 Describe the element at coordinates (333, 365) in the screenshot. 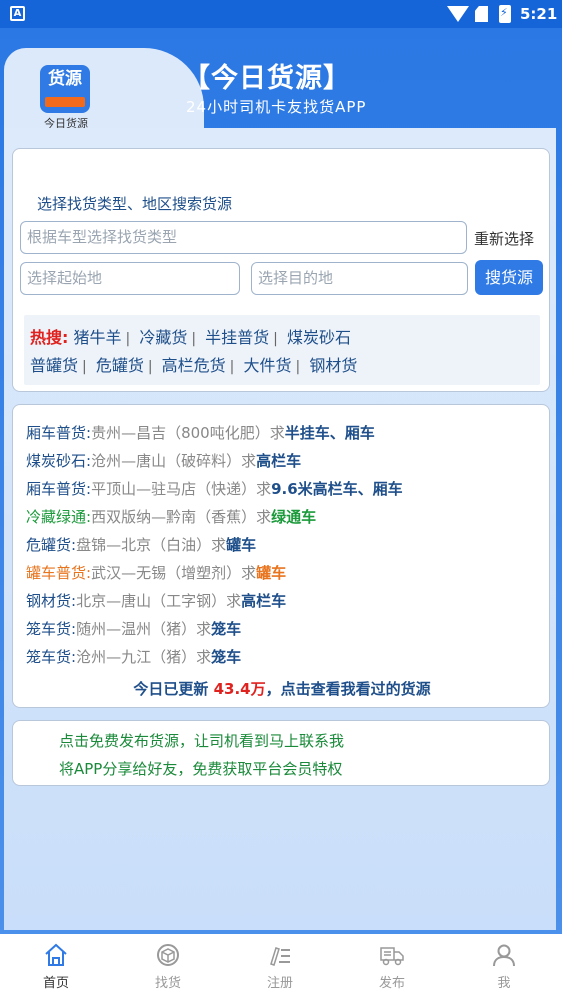

I see `hot-item-steel: 钢材货` at that location.